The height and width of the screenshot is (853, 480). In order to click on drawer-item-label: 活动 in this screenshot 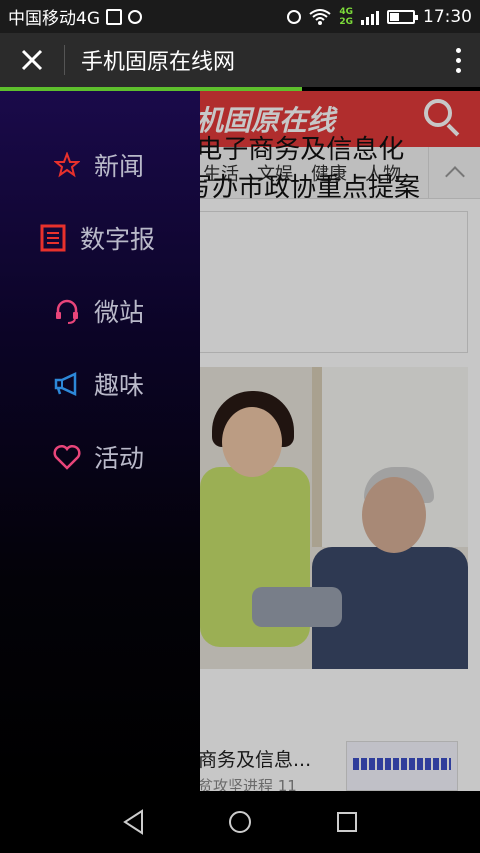, I will do `click(119, 458)`.